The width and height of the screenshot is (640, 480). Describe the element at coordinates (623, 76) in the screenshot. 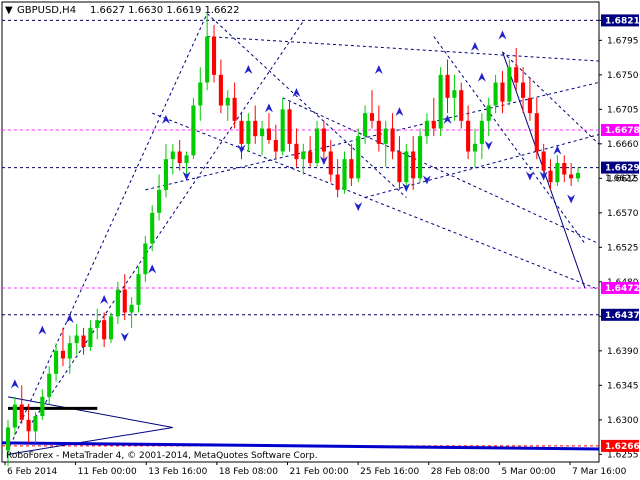

I see `price-tick-label: 1.6750` at that location.